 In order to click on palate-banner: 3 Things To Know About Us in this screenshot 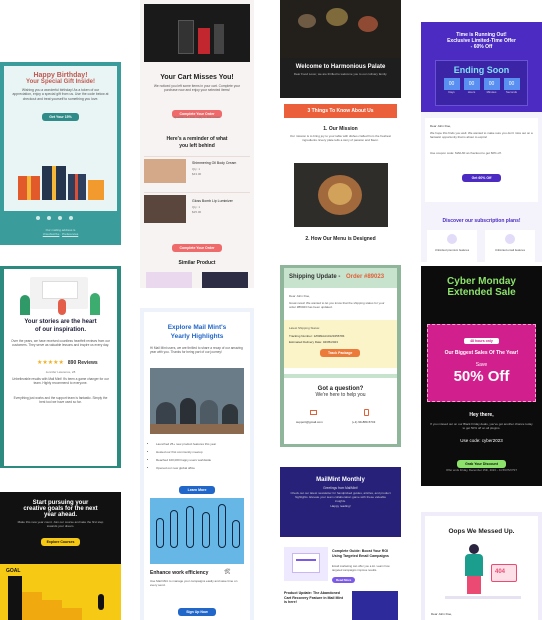, I will do `click(340, 111)`.